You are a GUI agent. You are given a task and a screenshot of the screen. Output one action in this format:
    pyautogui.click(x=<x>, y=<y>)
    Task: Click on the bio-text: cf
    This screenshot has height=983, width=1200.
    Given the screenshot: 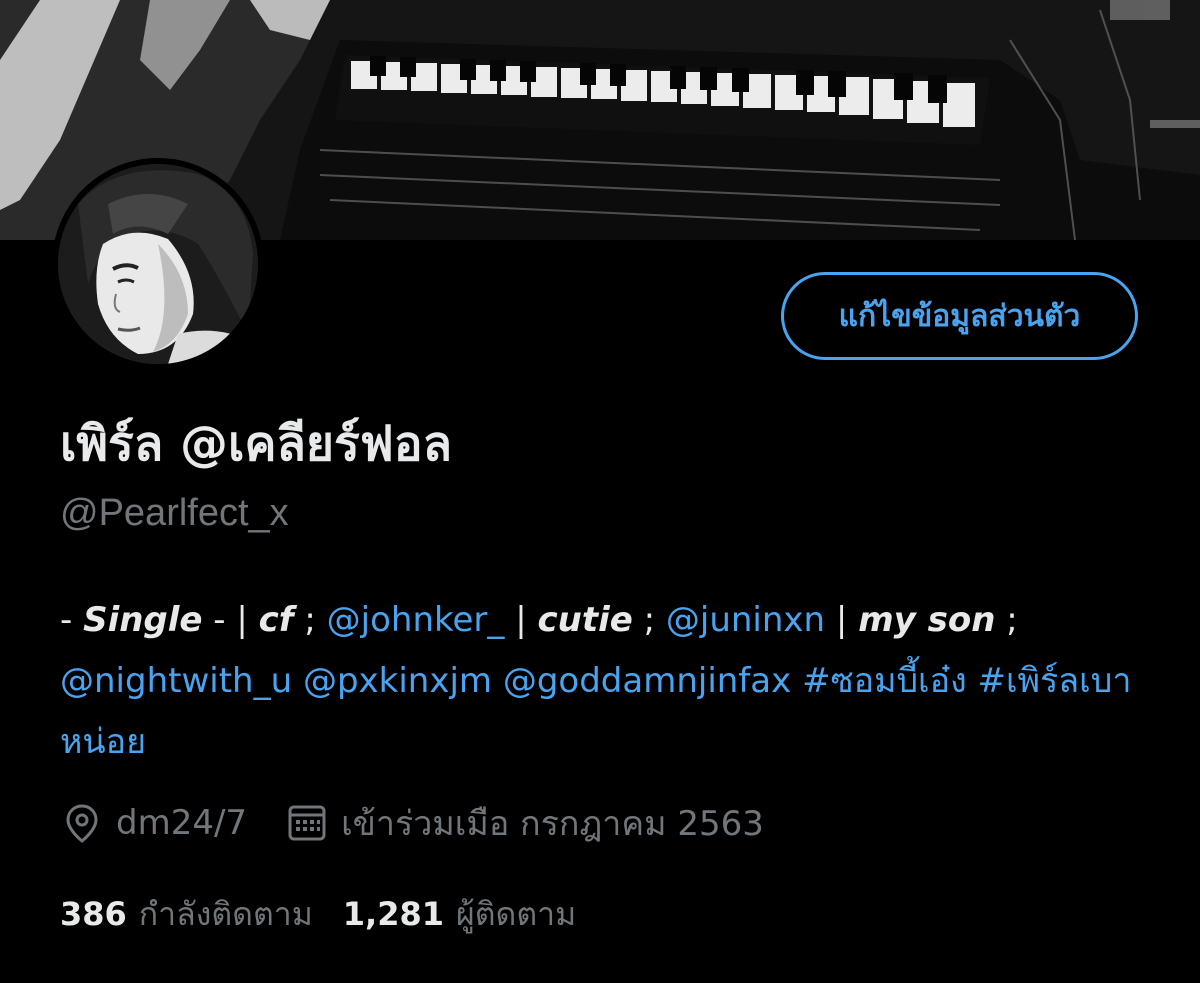 What is the action you would take?
    pyautogui.click(x=276, y=620)
    